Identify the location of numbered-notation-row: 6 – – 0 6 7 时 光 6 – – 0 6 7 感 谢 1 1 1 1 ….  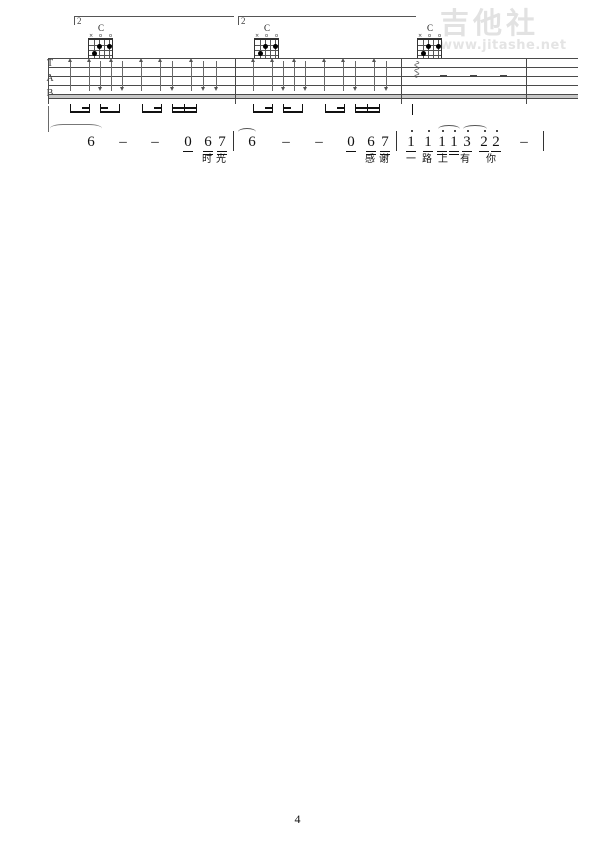
(297, 140).